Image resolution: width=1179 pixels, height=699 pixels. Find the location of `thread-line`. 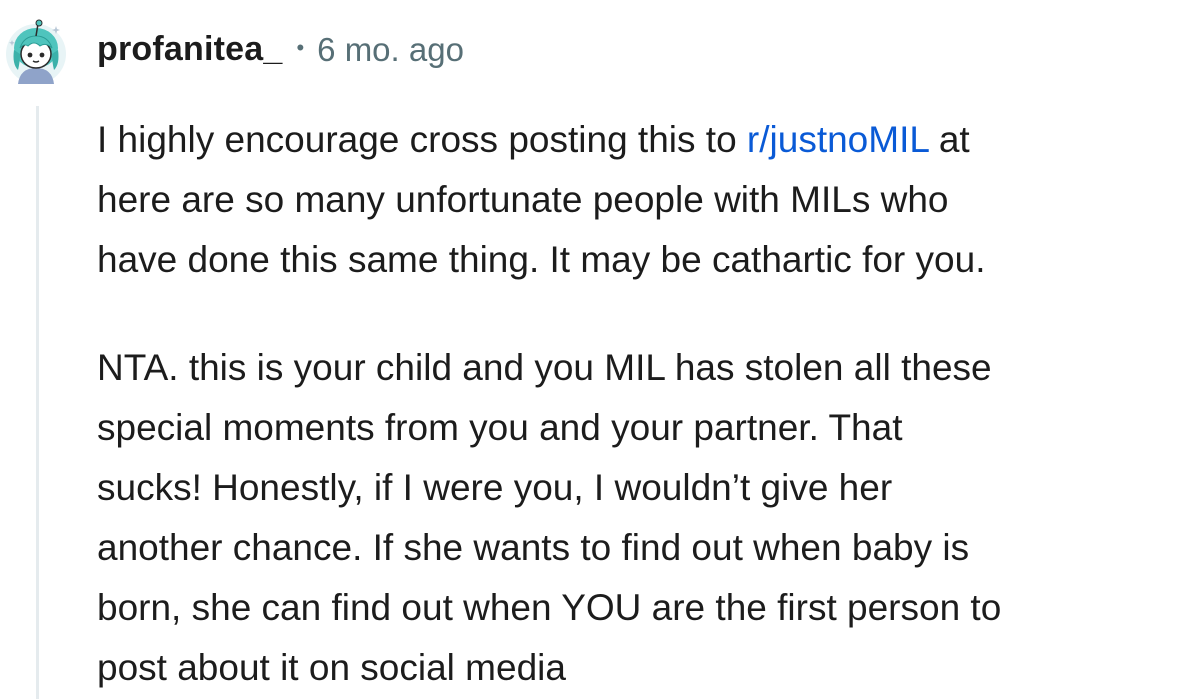

thread-line is located at coordinates (37, 402).